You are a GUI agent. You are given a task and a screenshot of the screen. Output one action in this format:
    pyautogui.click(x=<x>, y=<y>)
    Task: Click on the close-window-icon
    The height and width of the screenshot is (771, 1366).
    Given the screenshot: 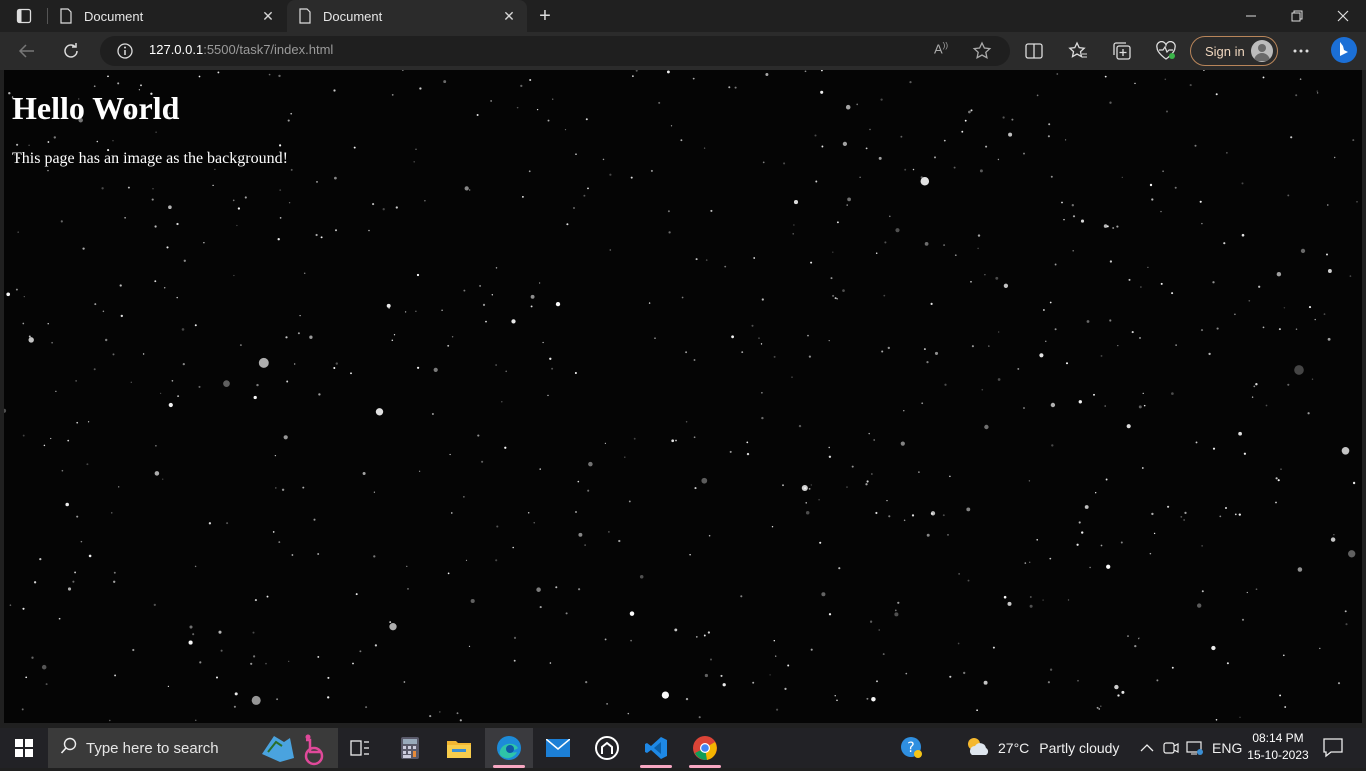 What is the action you would take?
    pyautogui.click(x=1343, y=16)
    